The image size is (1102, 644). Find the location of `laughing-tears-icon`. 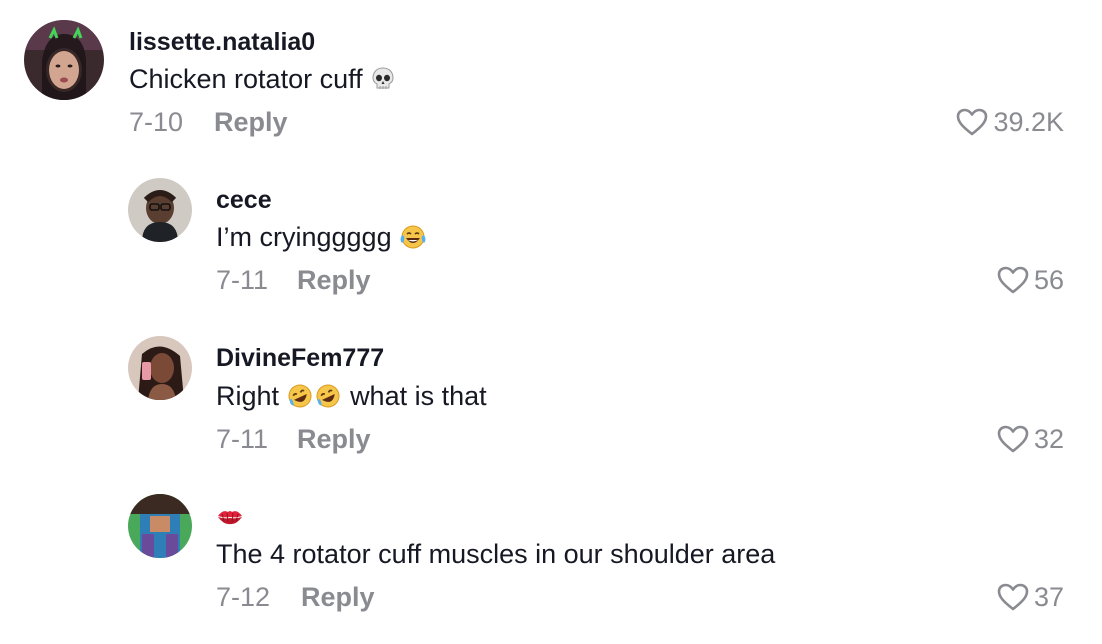

laughing-tears-icon is located at coordinates (413, 240).